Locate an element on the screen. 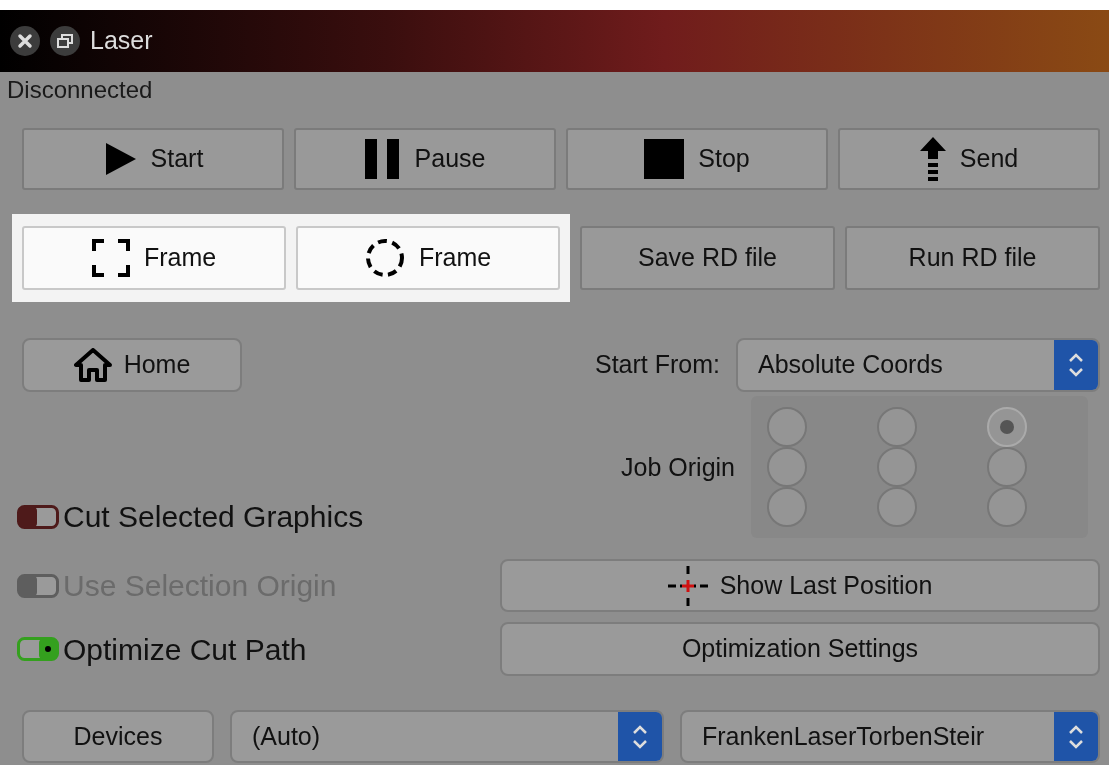 This screenshot has width=1109, height=765. close-icon is located at coordinates (25, 41).